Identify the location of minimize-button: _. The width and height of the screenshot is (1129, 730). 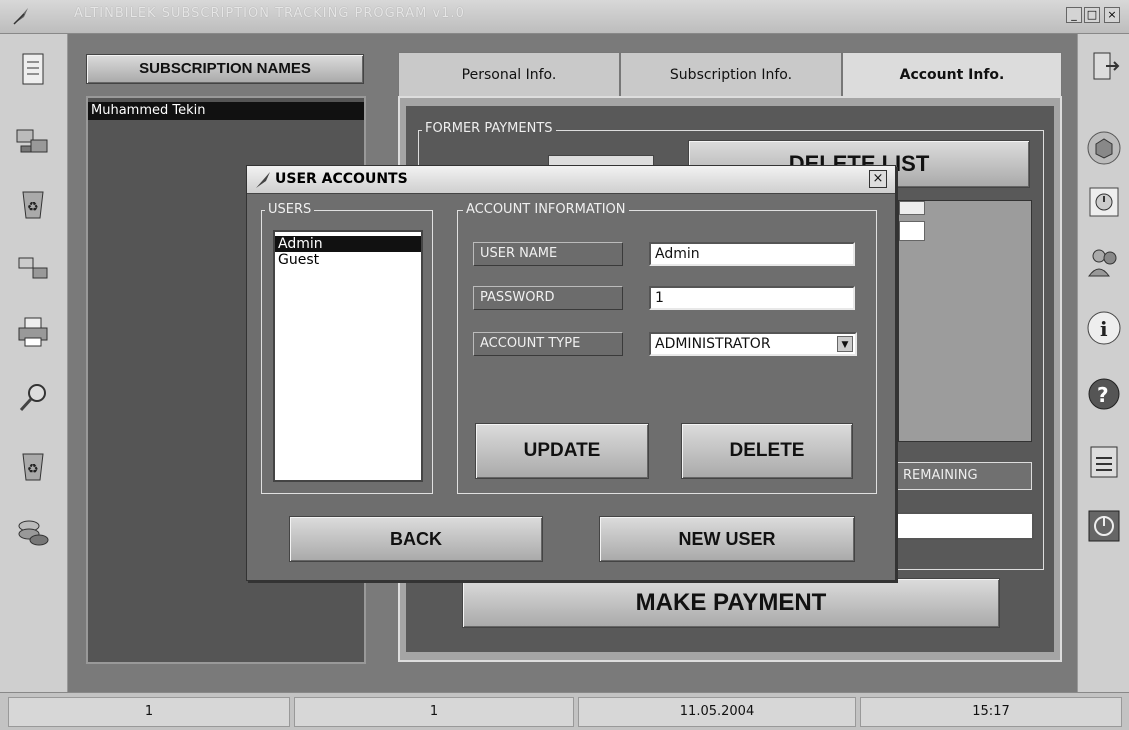
(1074, 15).